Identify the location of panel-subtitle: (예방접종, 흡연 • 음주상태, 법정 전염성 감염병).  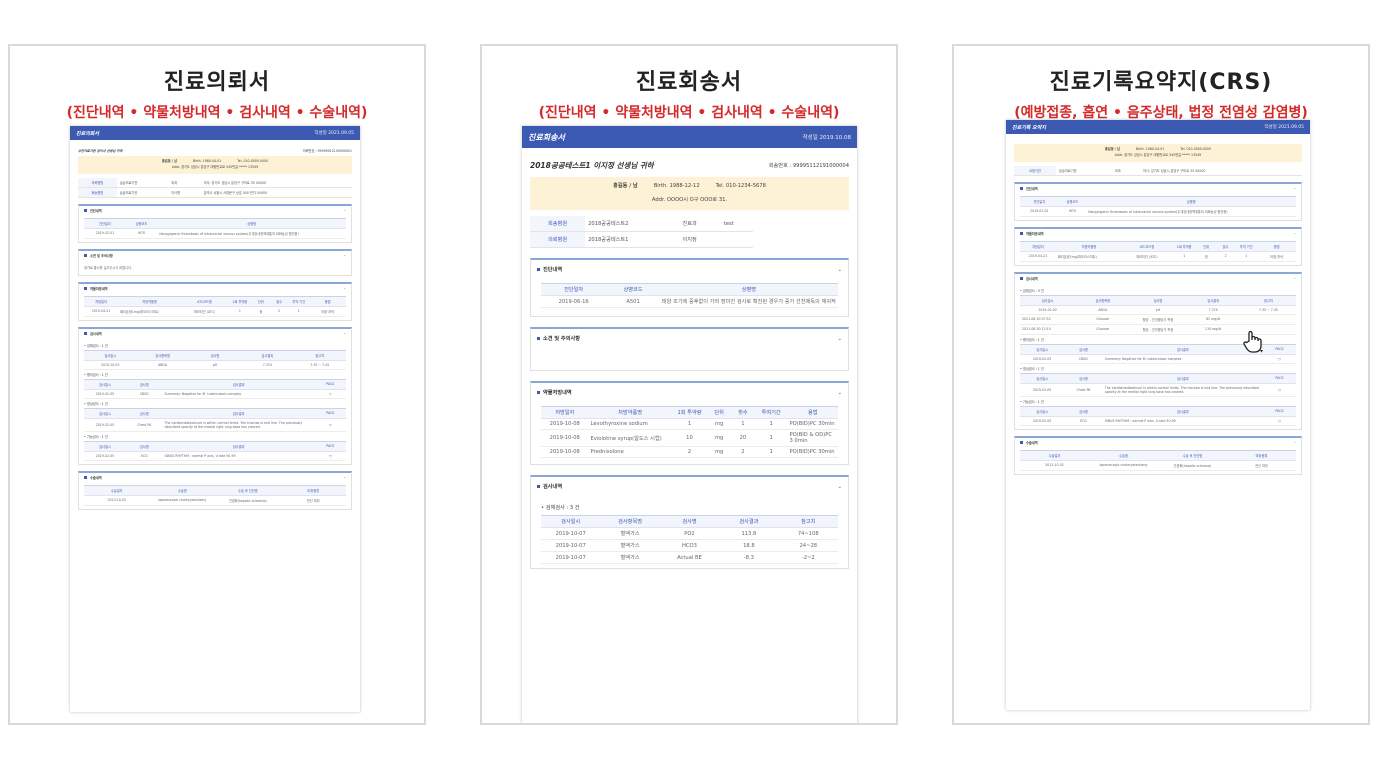
(1161, 113).